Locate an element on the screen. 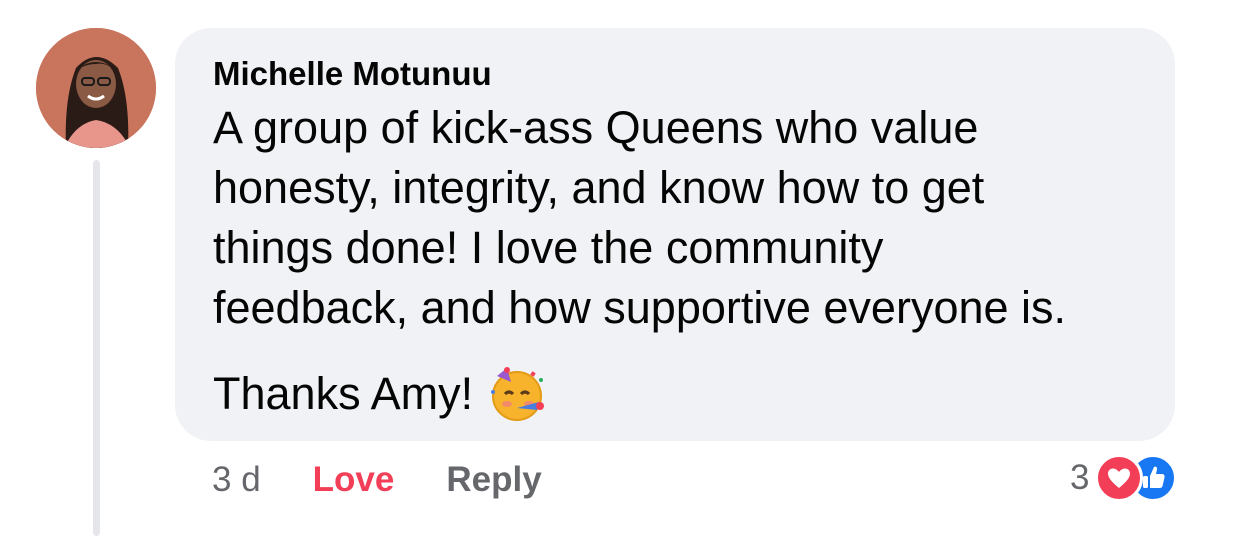 The width and height of the screenshot is (1242, 537). avatar is located at coordinates (96, 88).